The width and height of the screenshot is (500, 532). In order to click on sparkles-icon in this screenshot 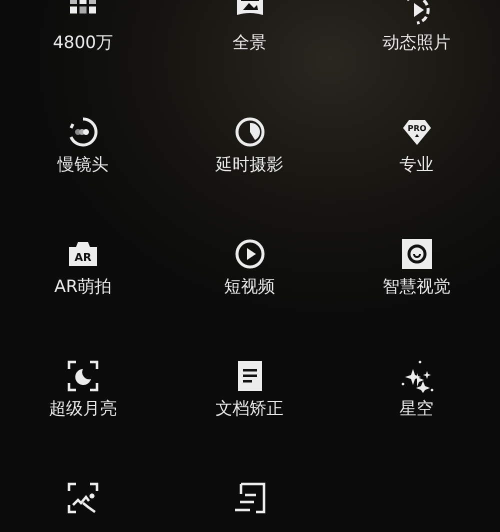, I will do `click(417, 376)`.